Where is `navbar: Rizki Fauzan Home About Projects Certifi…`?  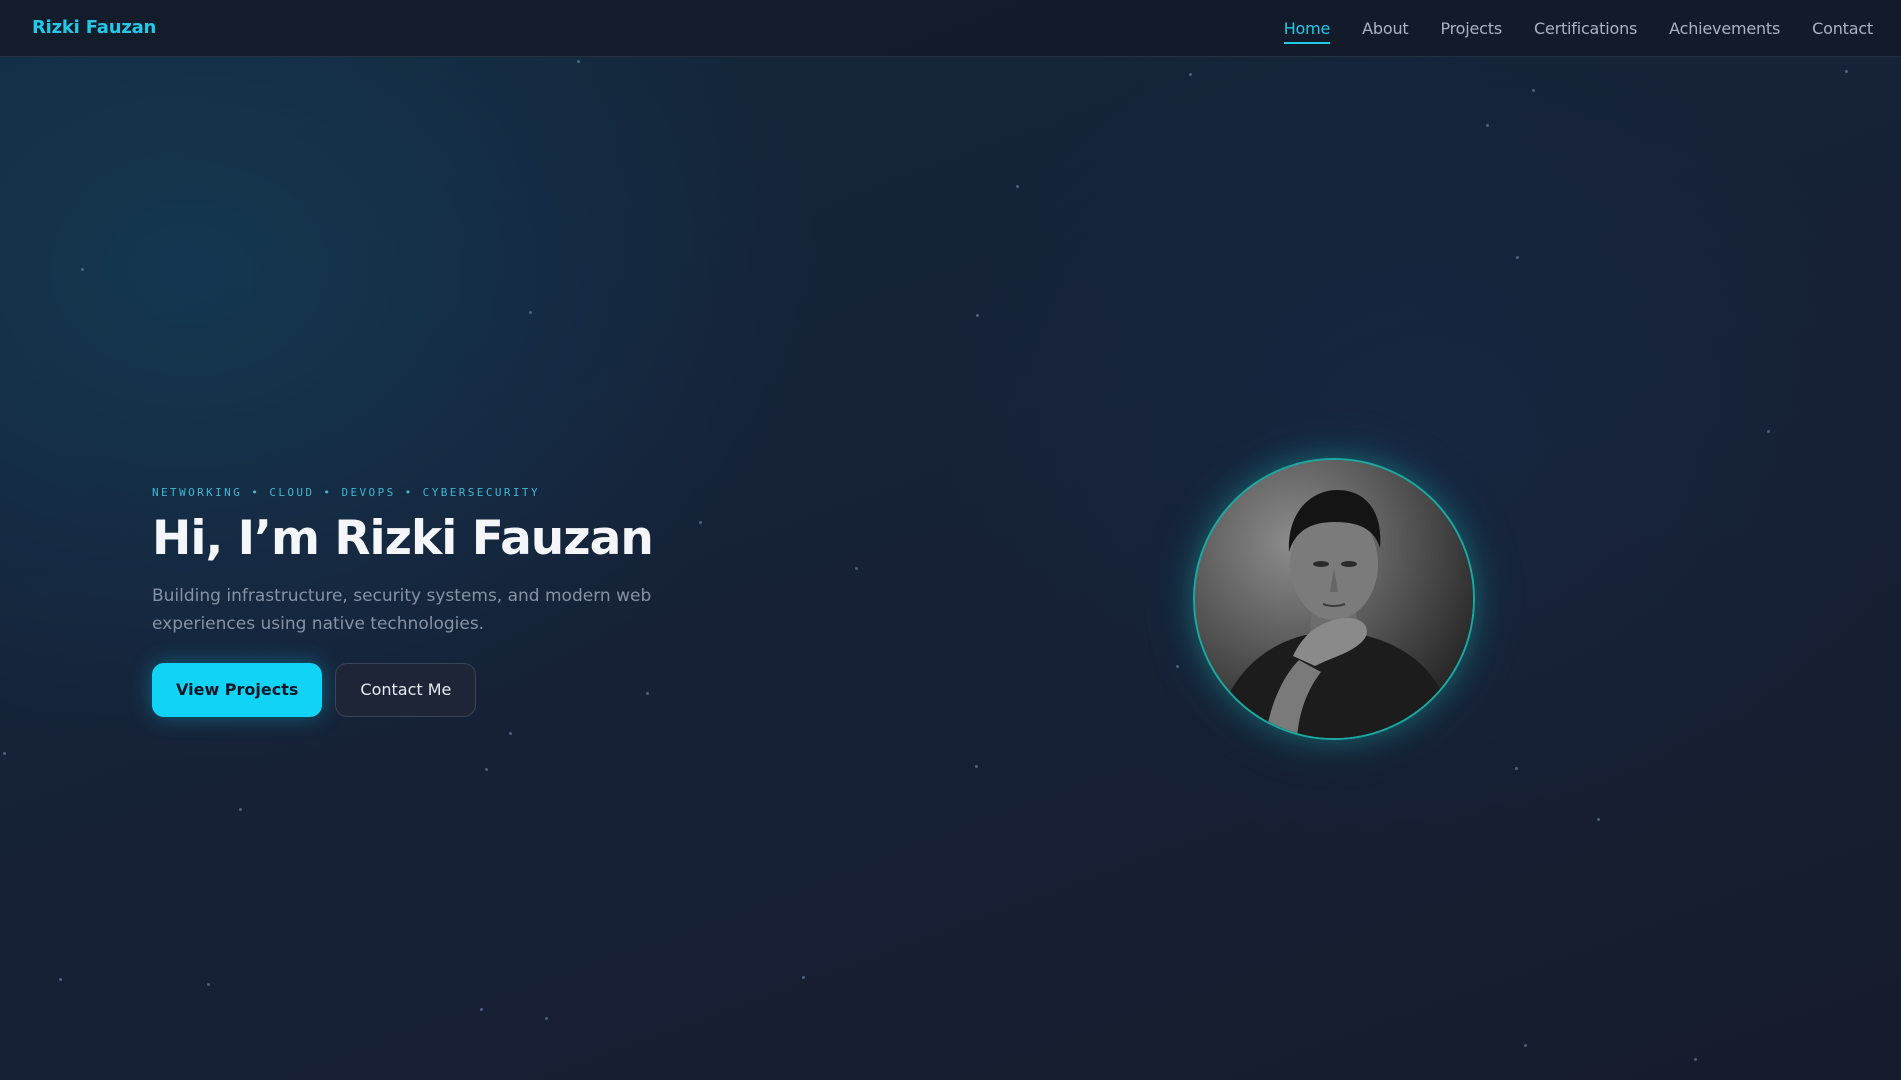
navbar: Rizki Fauzan Home About Projects Certifi… is located at coordinates (950, 28).